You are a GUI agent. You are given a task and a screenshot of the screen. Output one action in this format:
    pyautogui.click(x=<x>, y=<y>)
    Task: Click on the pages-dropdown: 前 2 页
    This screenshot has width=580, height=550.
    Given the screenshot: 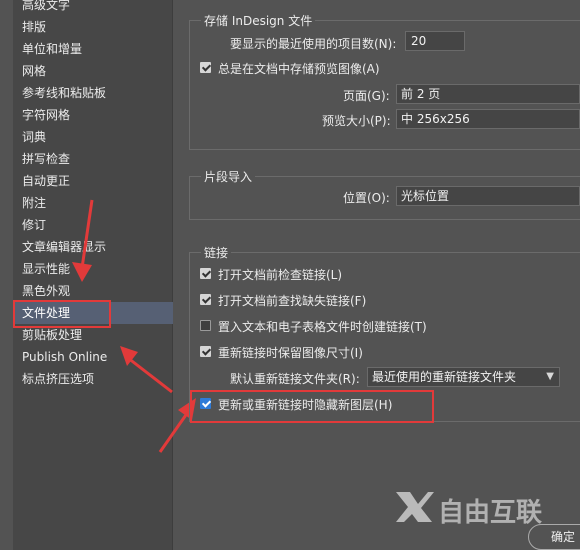 What is the action you would take?
    pyautogui.click(x=488, y=94)
    